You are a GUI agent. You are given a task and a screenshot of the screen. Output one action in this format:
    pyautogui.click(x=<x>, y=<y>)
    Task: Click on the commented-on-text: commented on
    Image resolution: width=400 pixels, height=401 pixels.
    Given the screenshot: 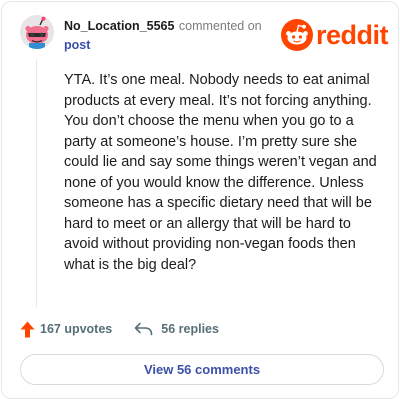 What is the action you would take?
    pyautogui.click(x=220, y=26)
    